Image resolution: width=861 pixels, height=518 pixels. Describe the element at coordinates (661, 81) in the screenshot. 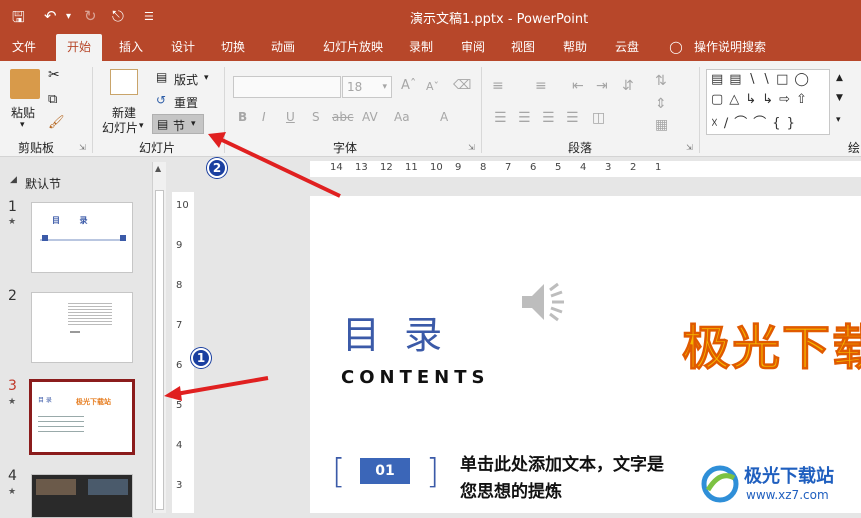

I see `text-direction-icon: ⇅` at that location.